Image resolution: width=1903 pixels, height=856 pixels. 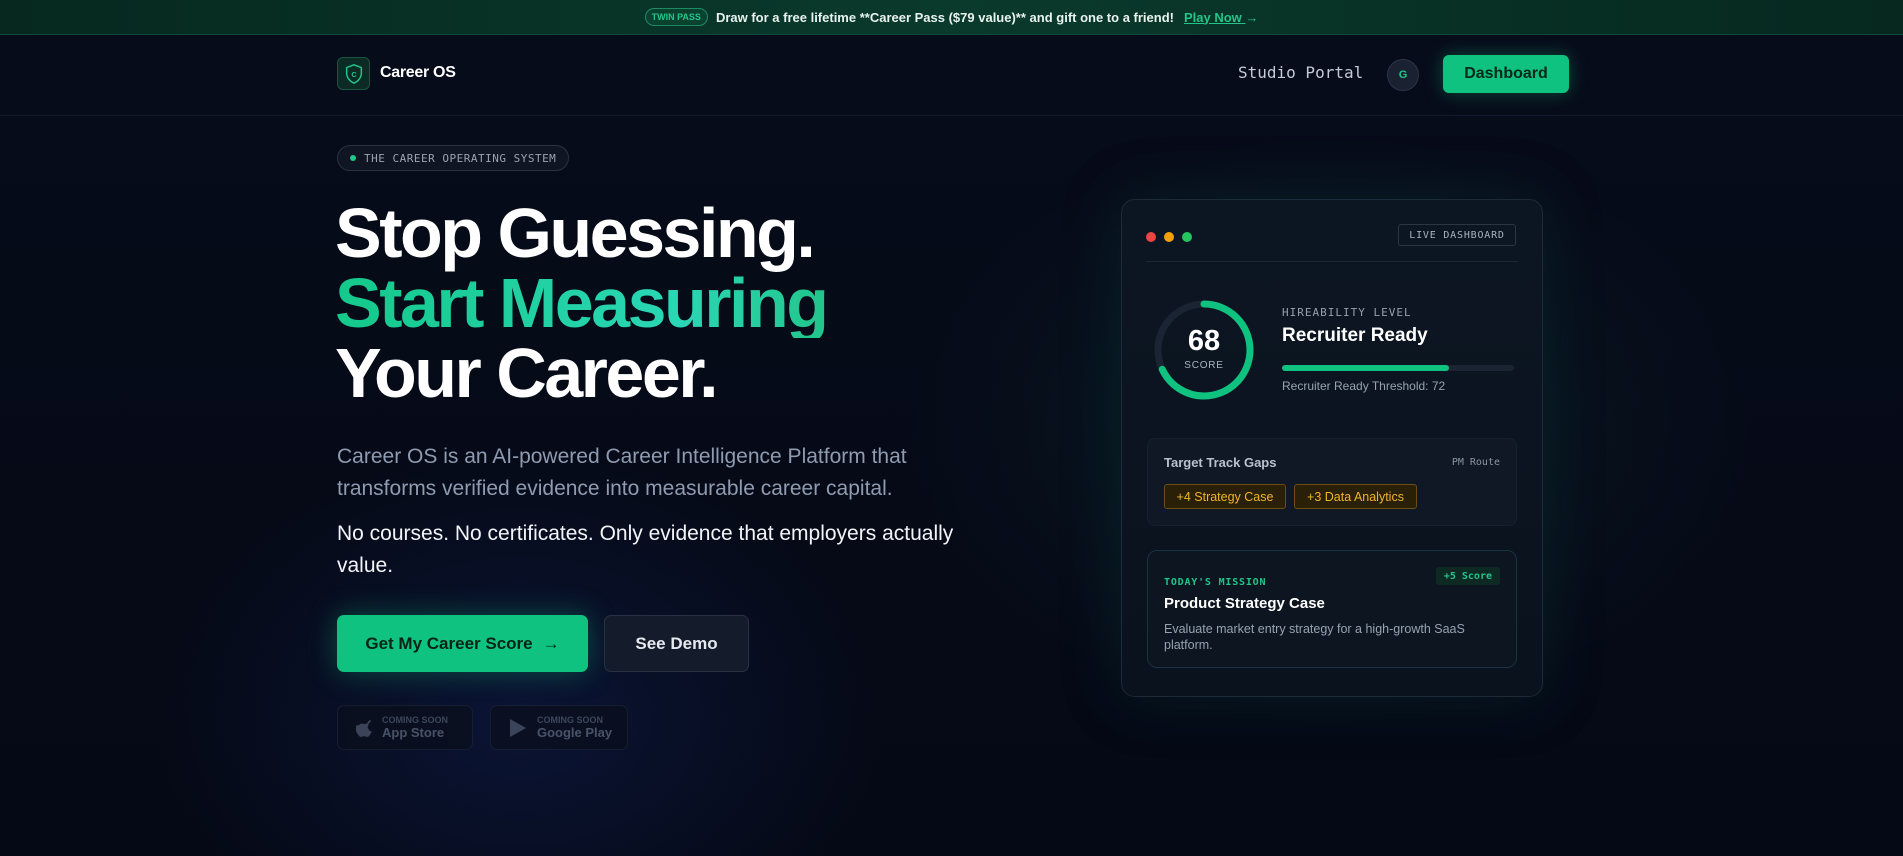 I want to click on apple-icon, so click(x=364, y=728).